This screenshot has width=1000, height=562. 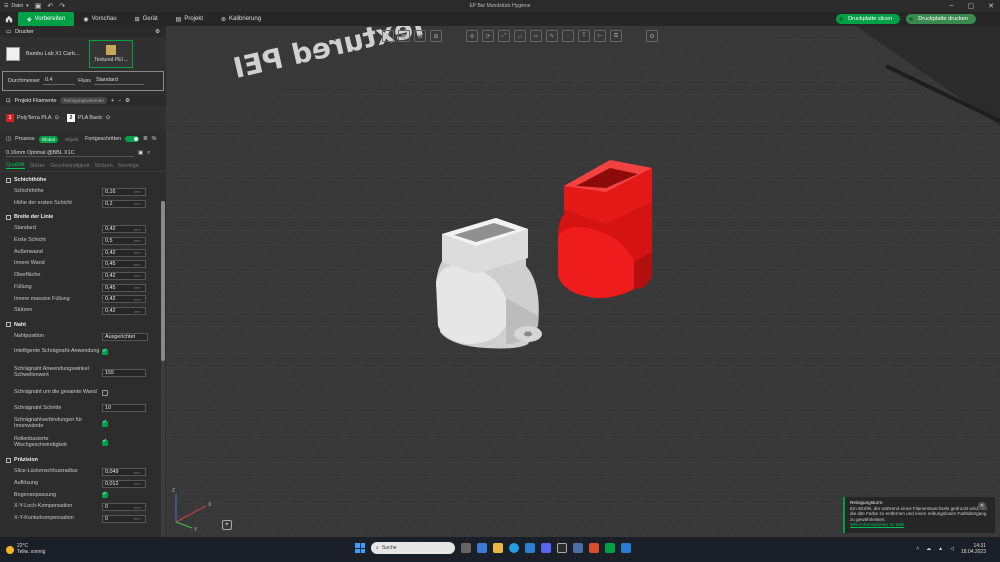 What do you see at coordinates (137, 229) in the screenshot?
I see `param-unit: mm` at bounding box center [137, 229].